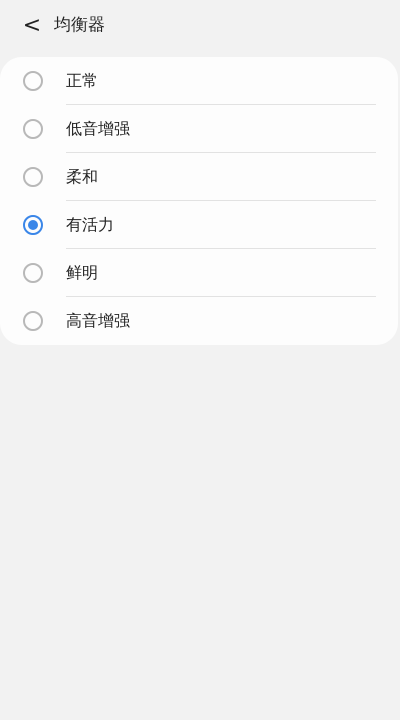 Image resolution: width=400 pixels, height=720 pixels. Describe the element at coordinates (199, 129) in the screenshot. I see `option-row: 低音增强` at that location.